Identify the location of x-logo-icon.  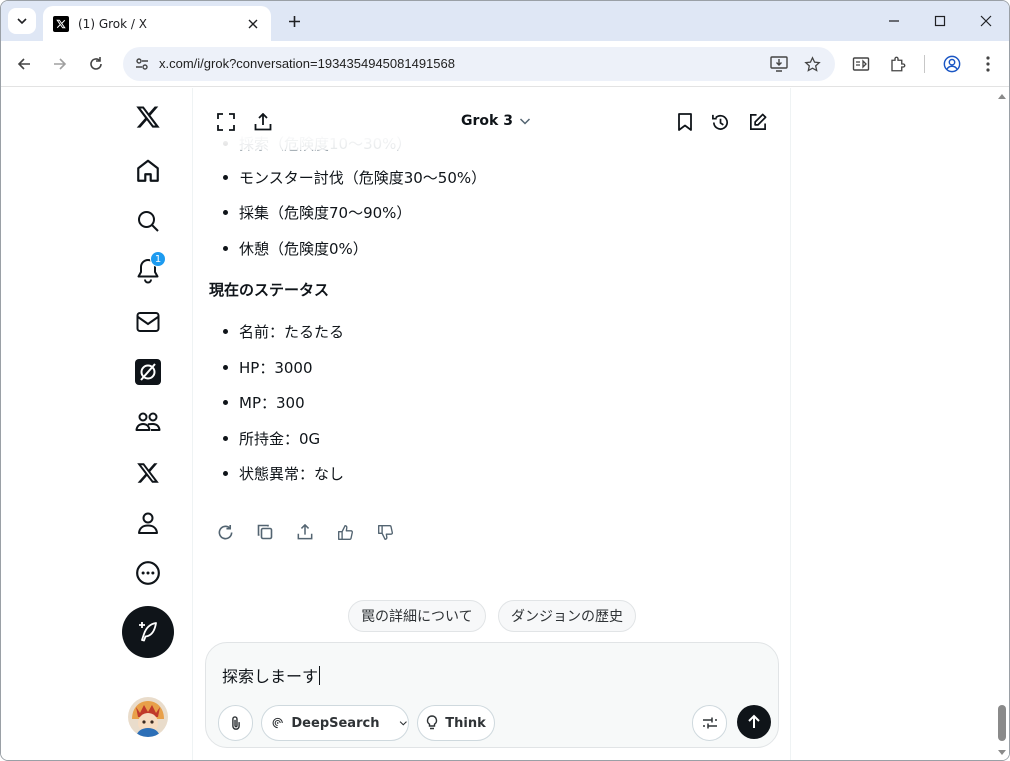
(148, 117).